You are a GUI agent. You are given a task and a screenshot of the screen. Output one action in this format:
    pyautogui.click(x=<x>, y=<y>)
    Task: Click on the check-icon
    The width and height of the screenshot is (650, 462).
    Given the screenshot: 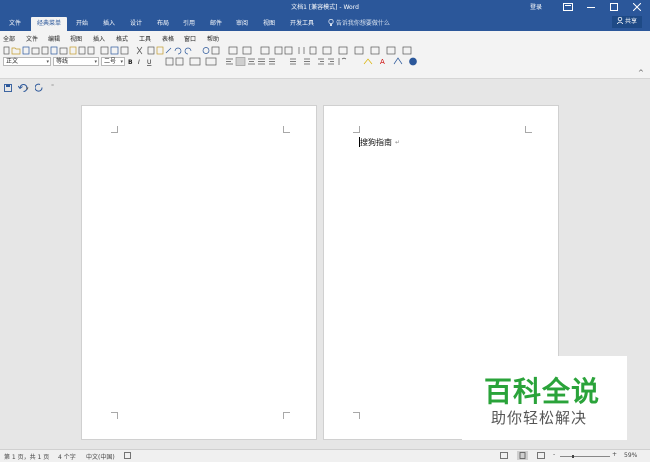 What is the action you would take?
    pyautogui.click(x=54, y=50)
    